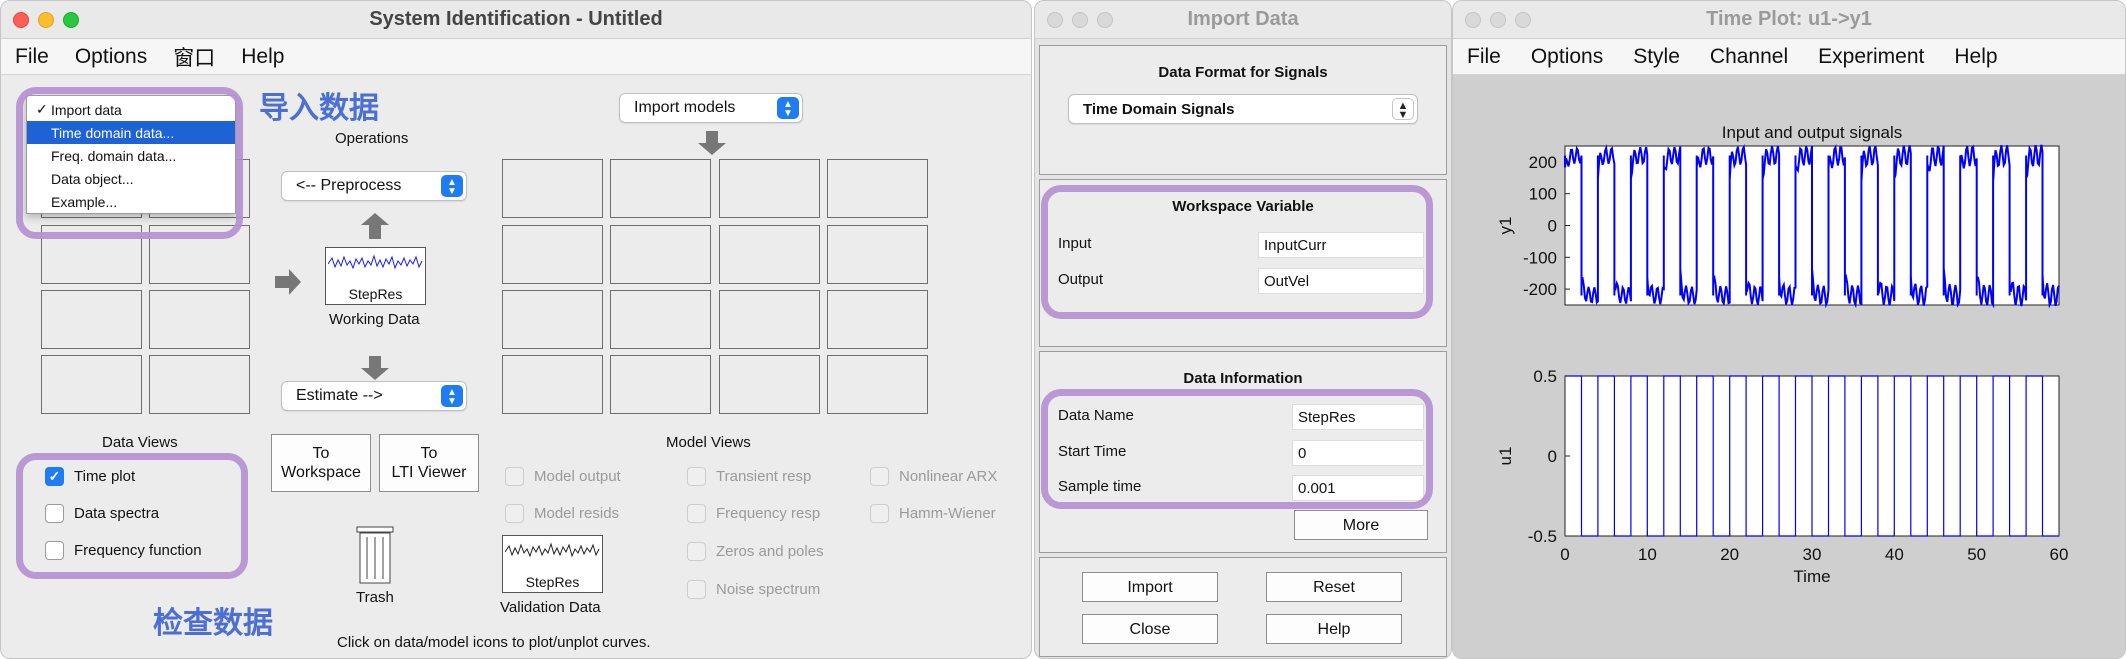  What do you see at coordinates (1150, 629) in the screenshot?
I see `close-button: Close` at bounding box center [1150, 629].